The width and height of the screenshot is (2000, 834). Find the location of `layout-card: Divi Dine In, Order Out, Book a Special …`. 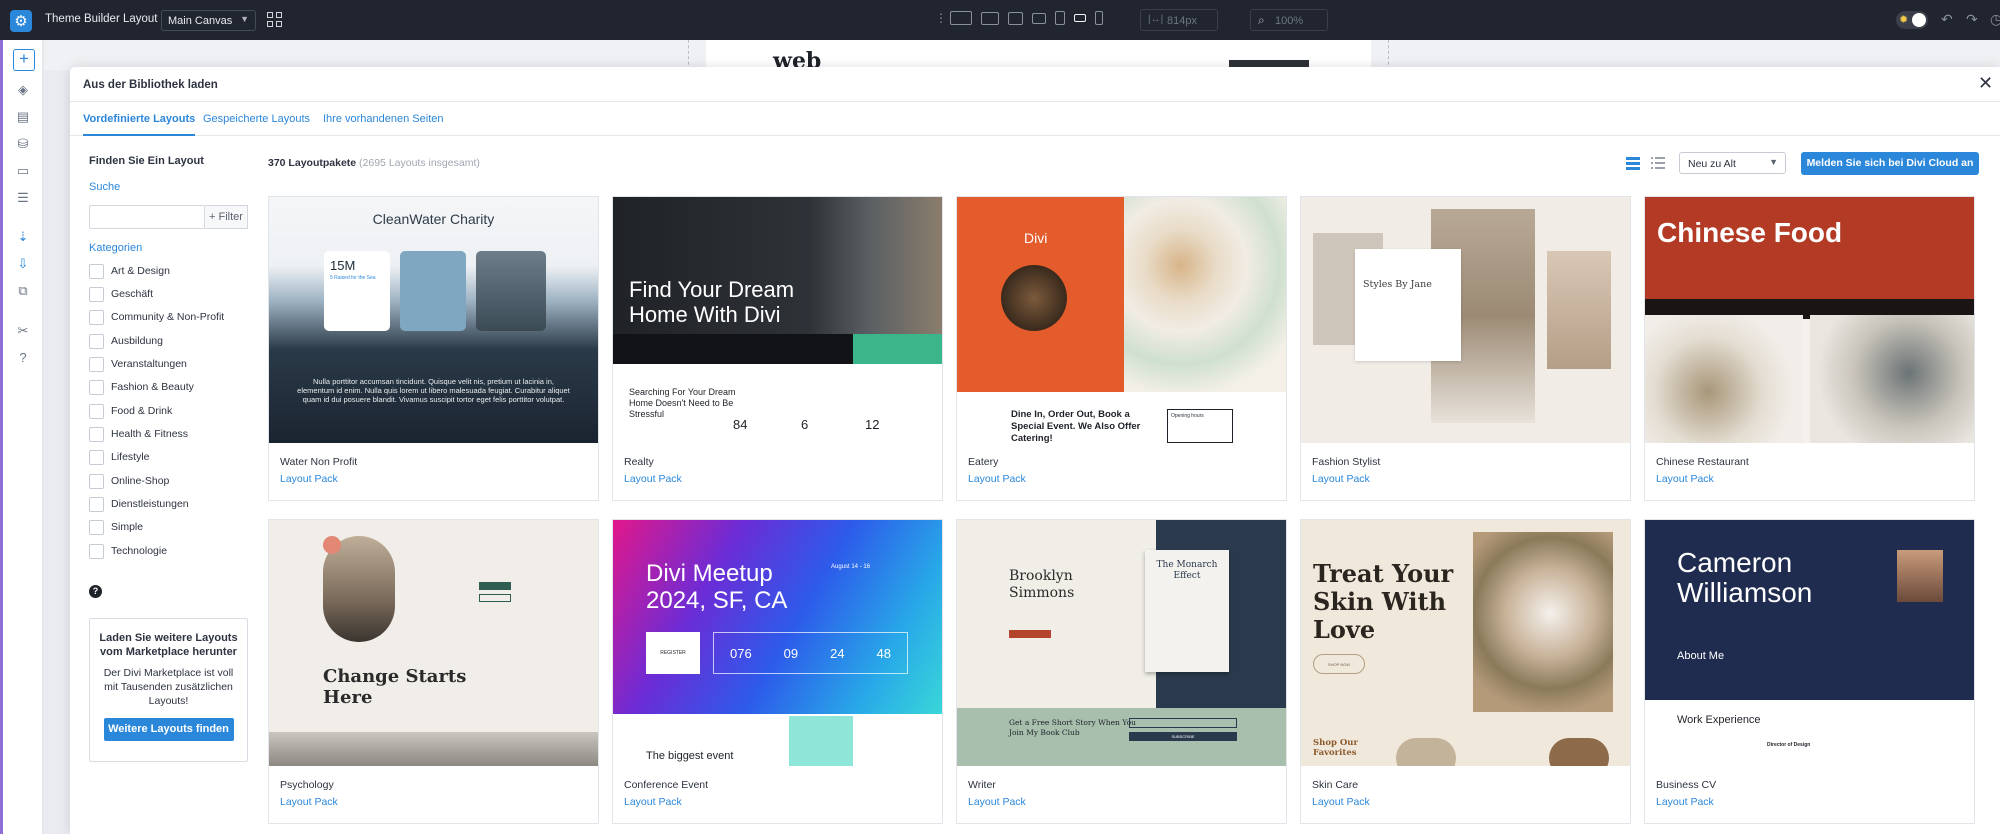

layout-card: Divi Dine In, Order Out, Book a Special … is located at coordinates (1121, 348).